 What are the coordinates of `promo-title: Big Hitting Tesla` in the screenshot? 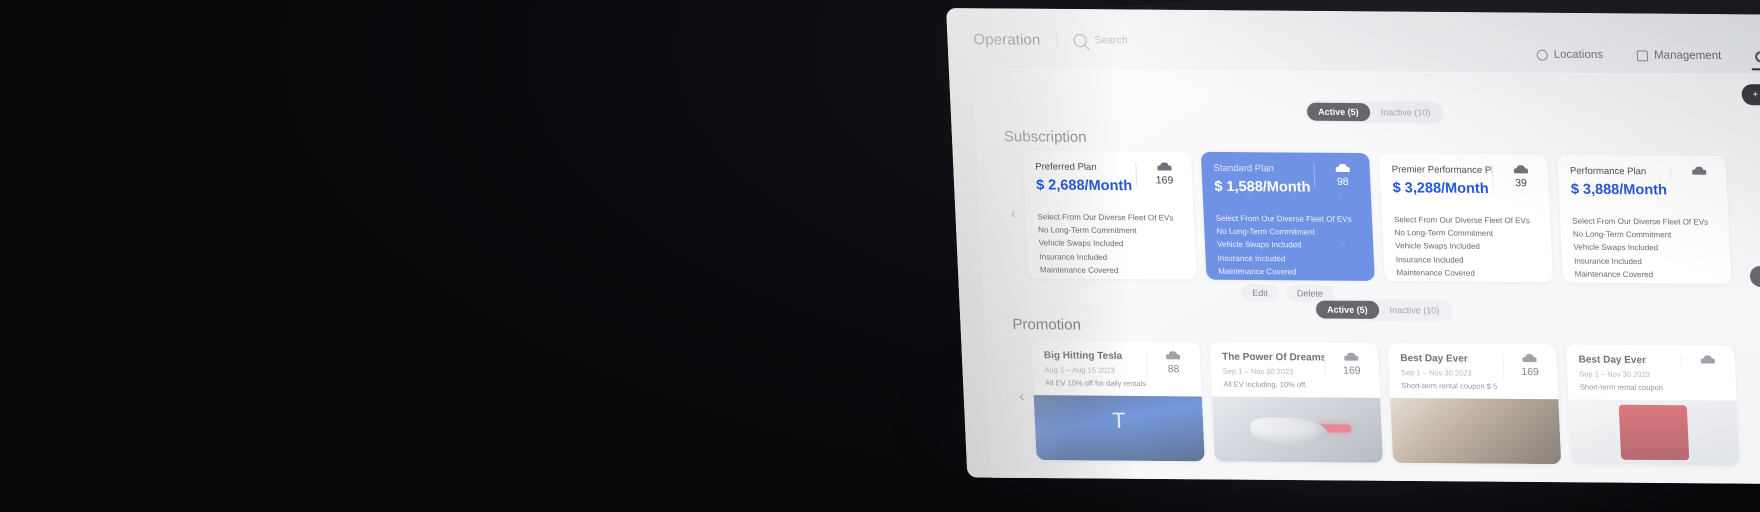 It's located at (1083, 356).